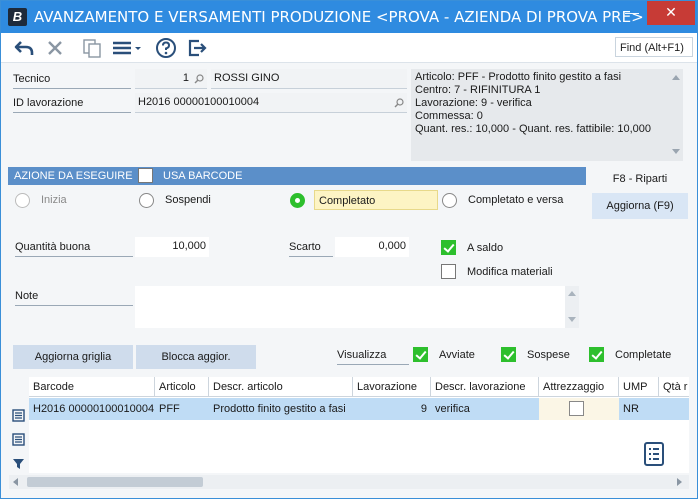 This screenshot has height=499, width=698. Describe the element at coordinates (18, 415) in the screenshot. I see `list-detail-icon` at that location.